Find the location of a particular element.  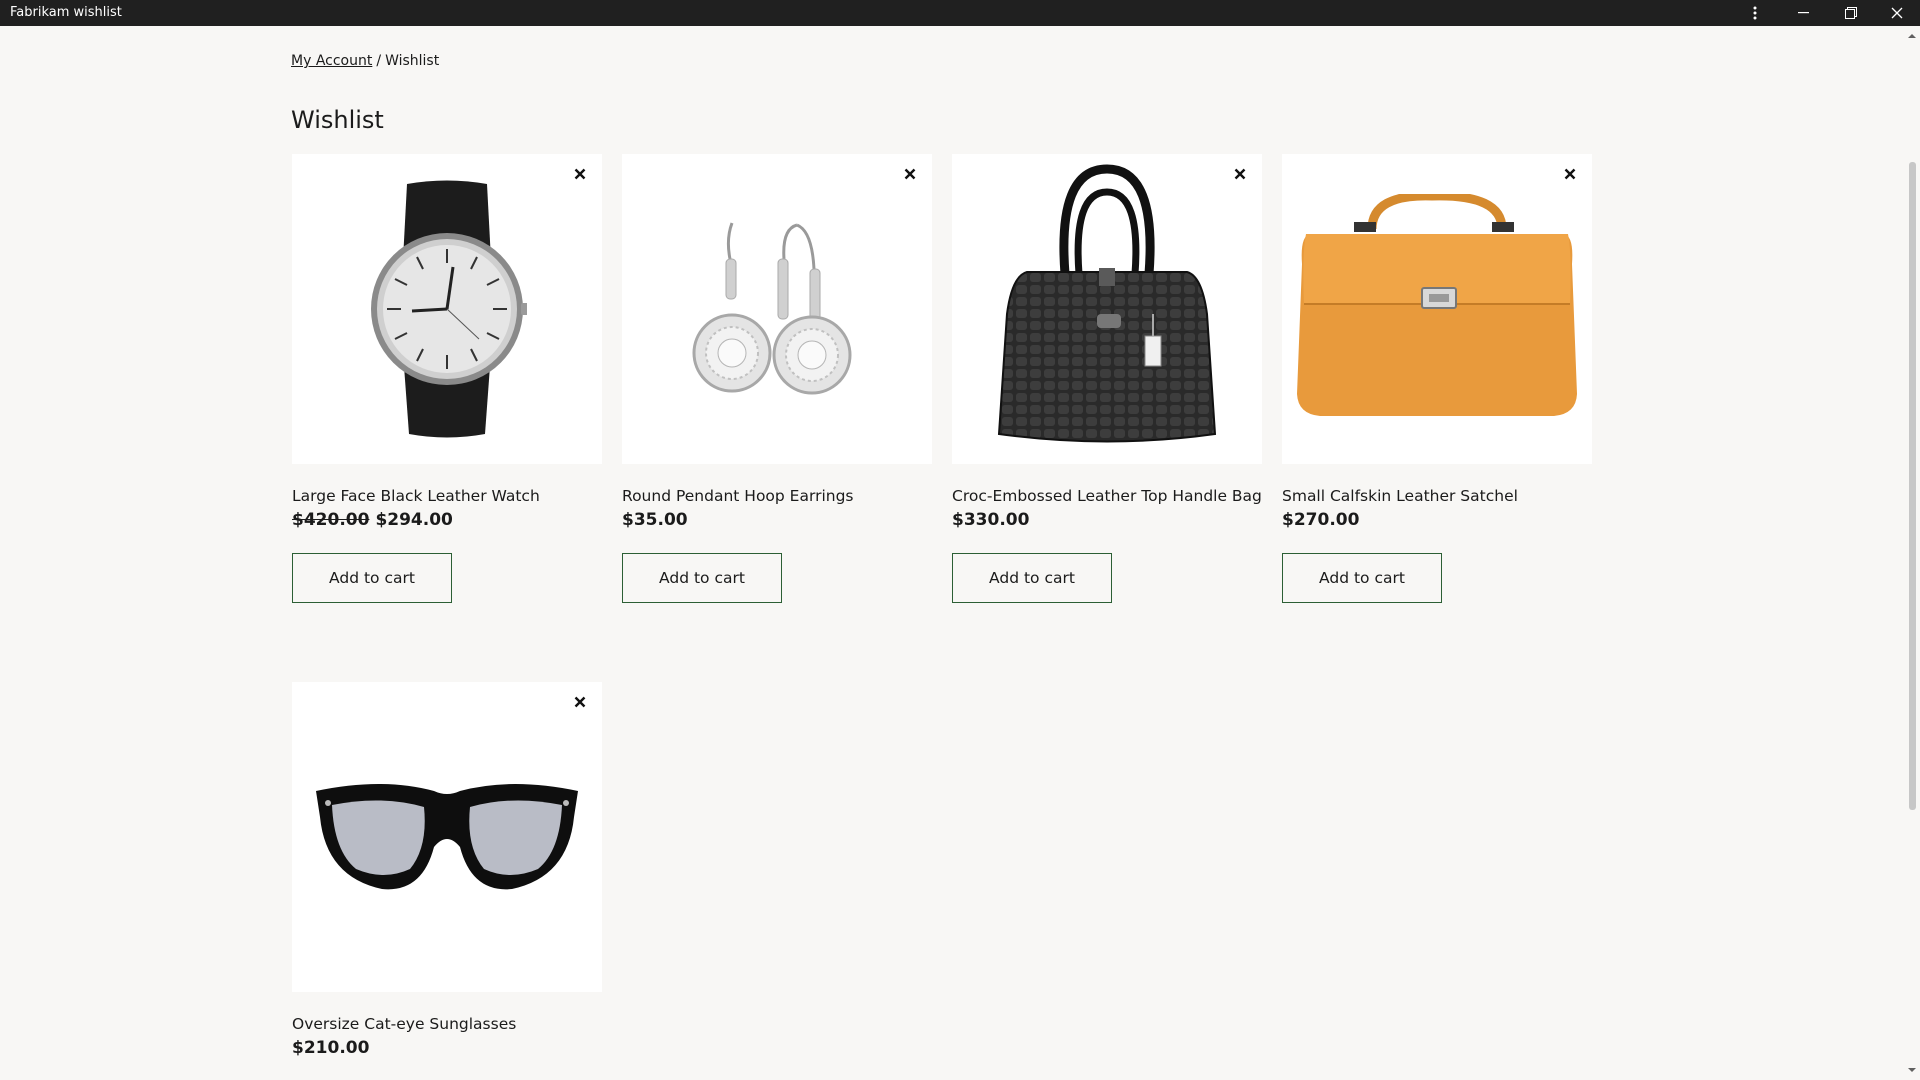

sunglasses-image is located at coordinates (447, 837).